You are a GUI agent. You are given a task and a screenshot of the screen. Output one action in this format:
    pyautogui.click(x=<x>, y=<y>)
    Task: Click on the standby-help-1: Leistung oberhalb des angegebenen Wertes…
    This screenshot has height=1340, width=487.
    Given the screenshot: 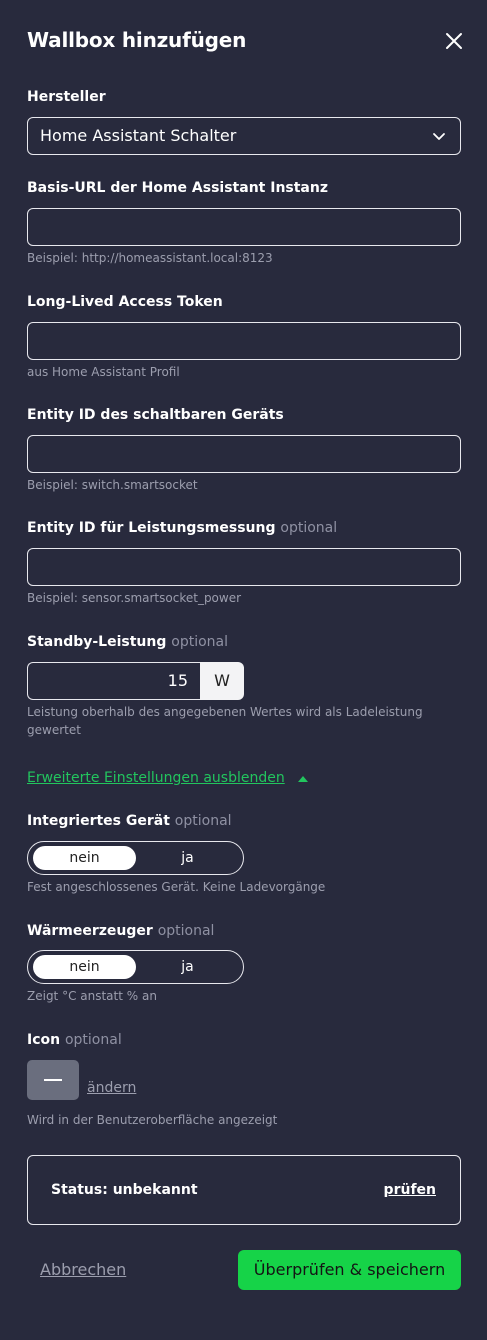 What is the action you would take?
    pyautogui.click(x=225, y=712)
    